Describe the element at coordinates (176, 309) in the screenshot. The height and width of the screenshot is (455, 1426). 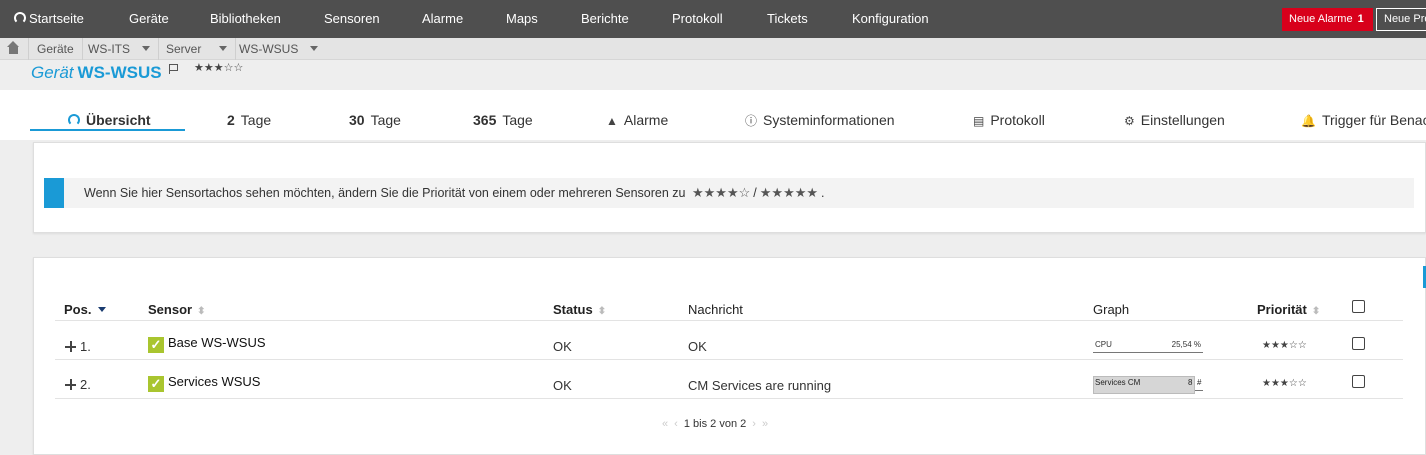
I see `col-header-sensor: Sensor ⬍` at that location.